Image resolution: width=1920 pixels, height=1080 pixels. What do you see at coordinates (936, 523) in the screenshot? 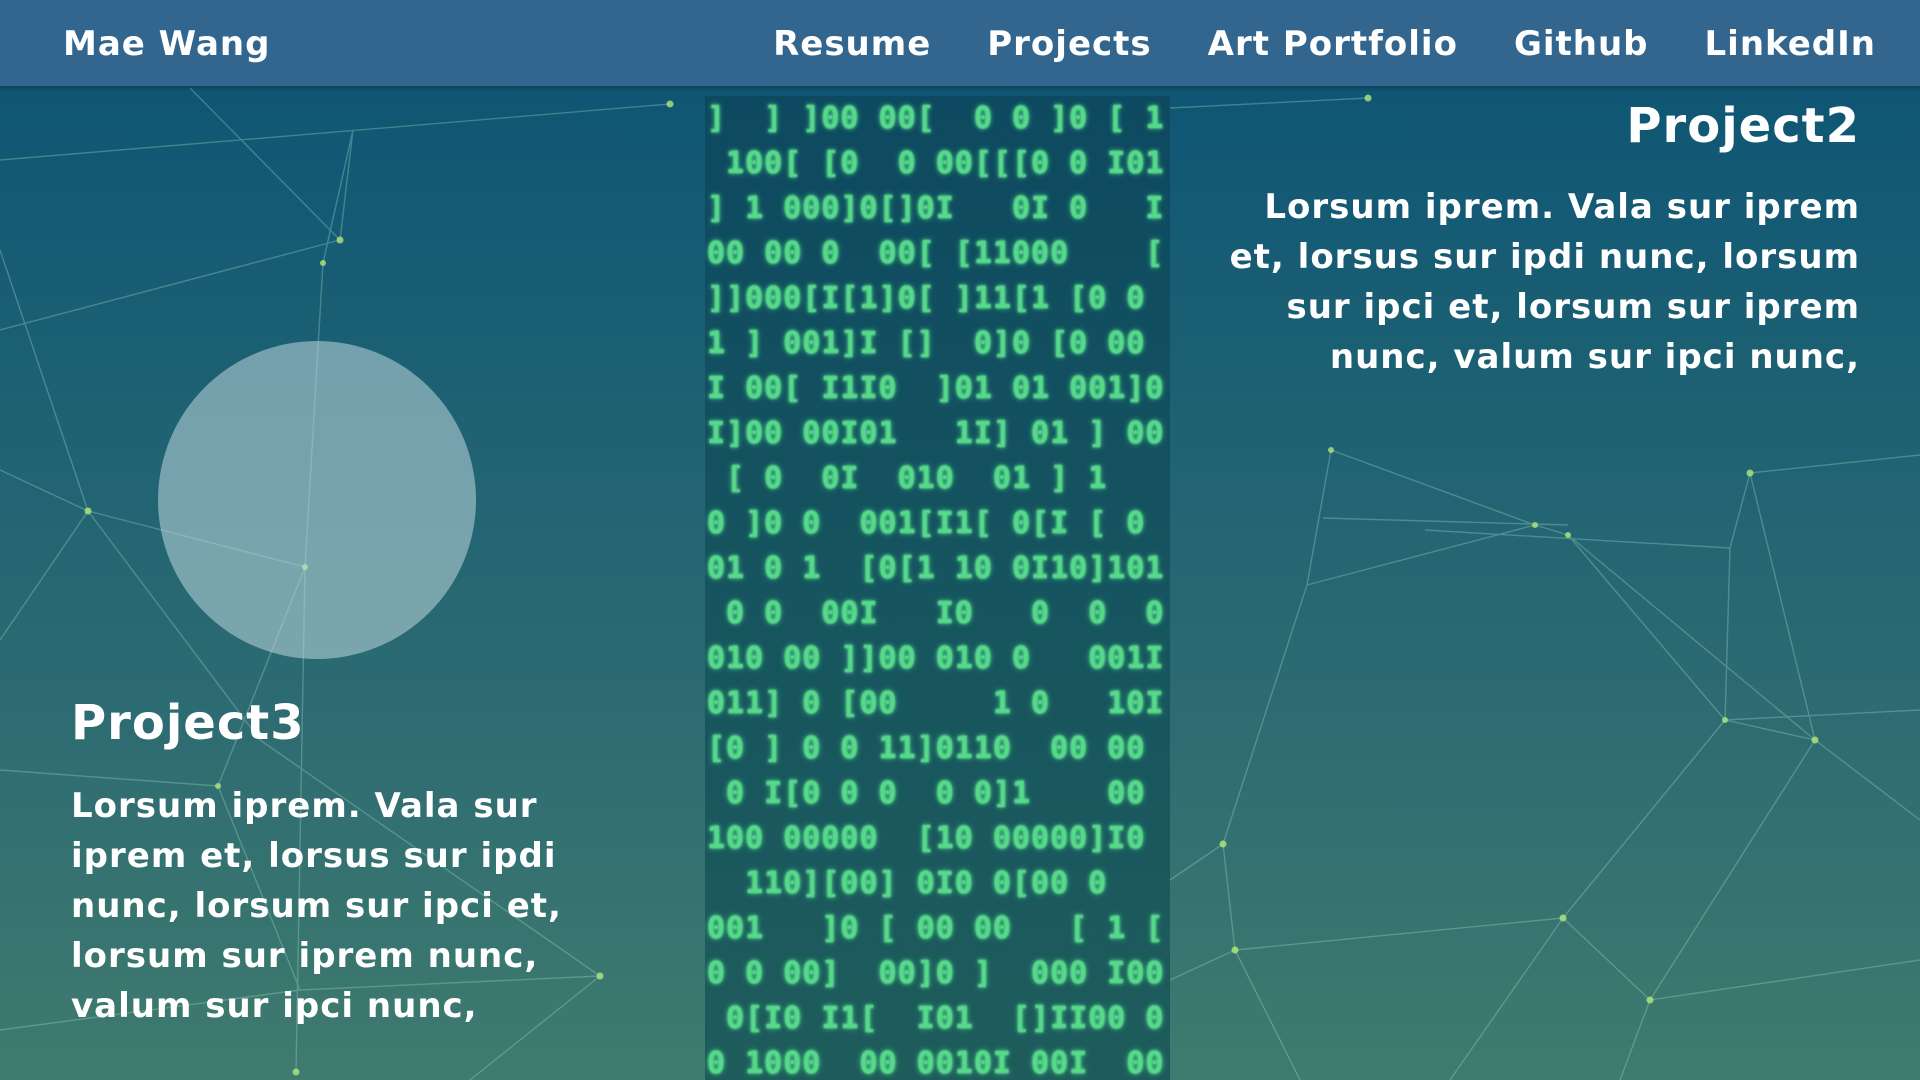
I see `matrix-glyph-row: 0 ]0 0 001[I1[ 0[I [ 0` at bounding box center [936, 523].